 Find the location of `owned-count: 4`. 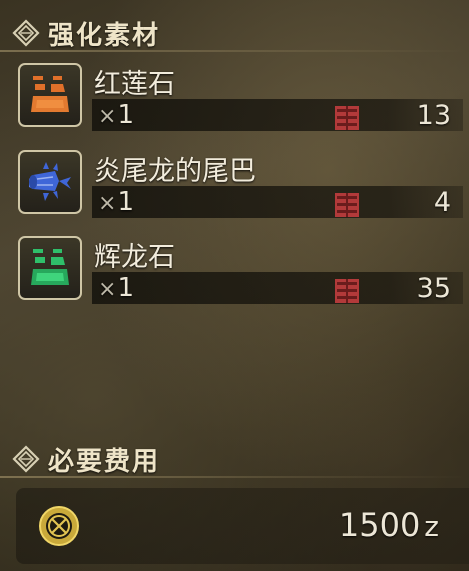

owned-count: 4 is located at coordinates (442, 202).